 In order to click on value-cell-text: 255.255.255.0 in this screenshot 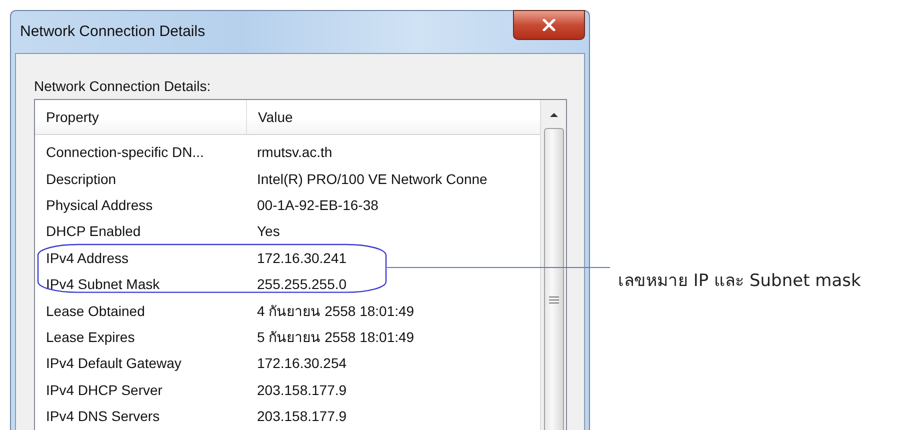, I will do `click(302, 284)`.